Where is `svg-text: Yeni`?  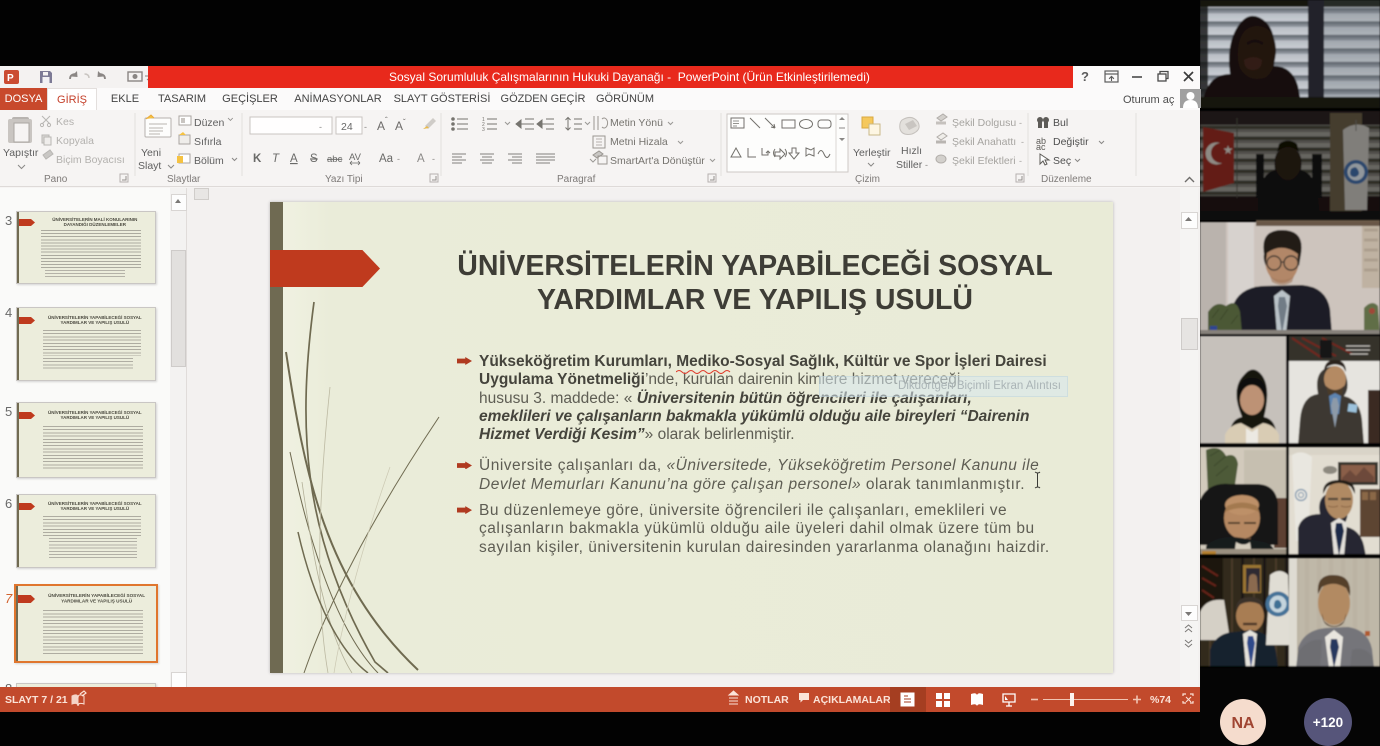 svg-text: Yeni is located at coordinates (151, 153).